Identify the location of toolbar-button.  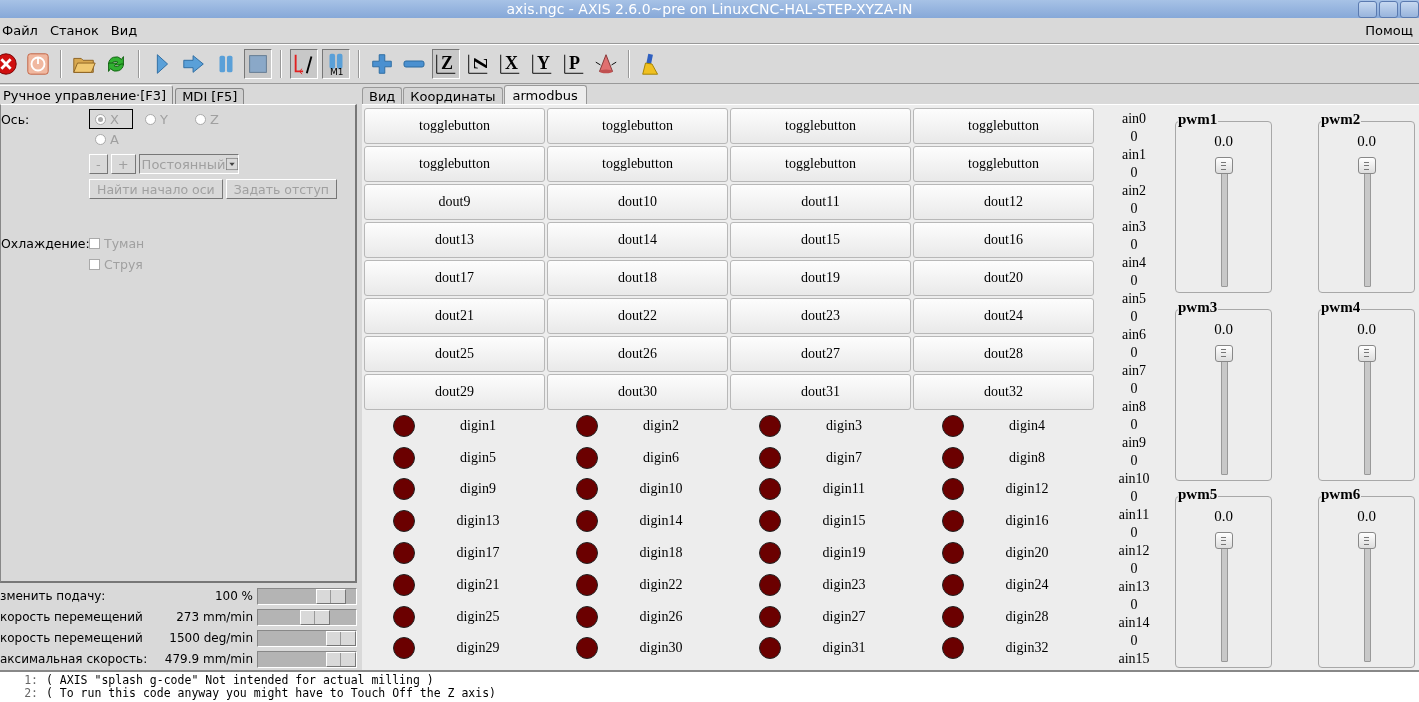
(304, 64).